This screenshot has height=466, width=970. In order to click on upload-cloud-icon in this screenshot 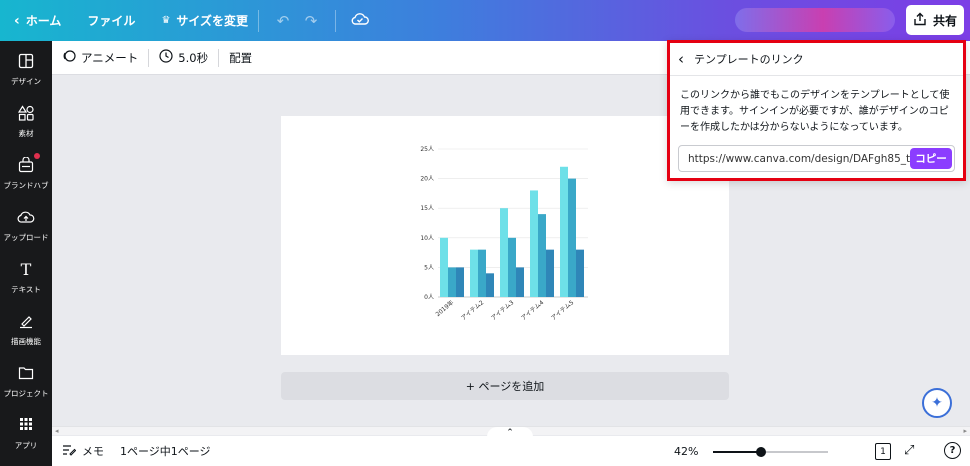, I will do `click(26, 219)`.